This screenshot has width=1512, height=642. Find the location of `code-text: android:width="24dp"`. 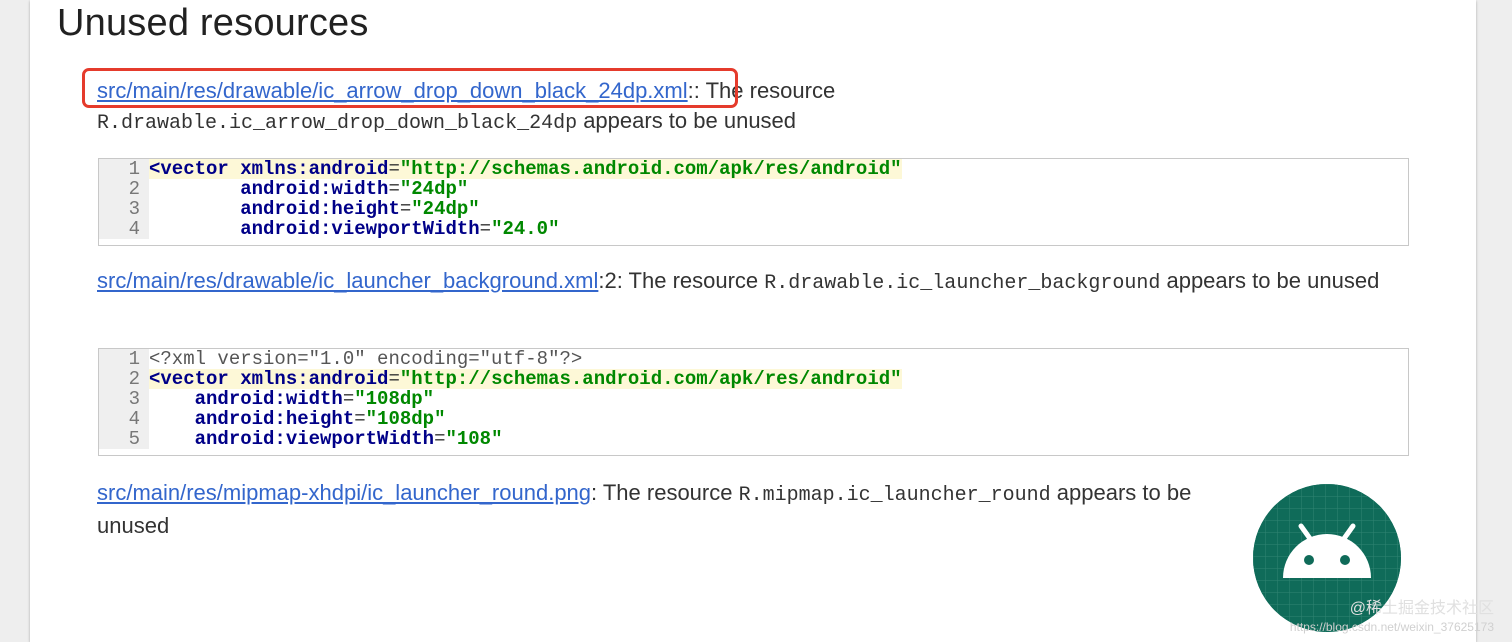

code-text: android:width="24dp" is located at coordinates (354, 189).